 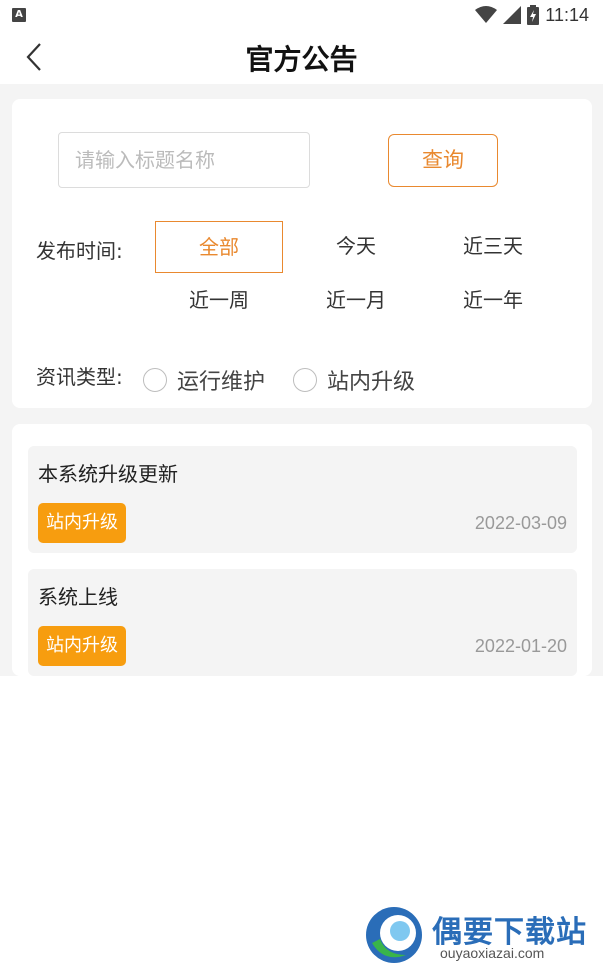 I want to click on info-type-label: 资讯类型:, so click(x=79, y=377).